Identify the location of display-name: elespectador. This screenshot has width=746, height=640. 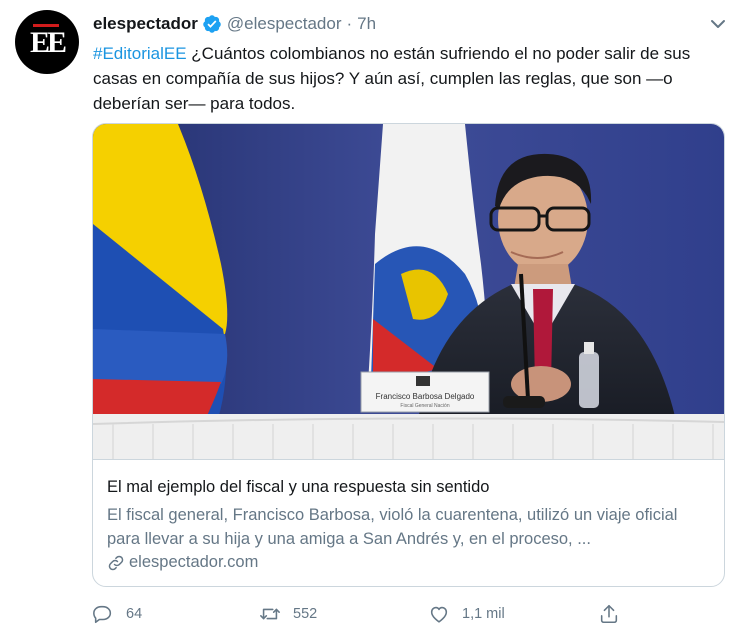
(145, 24).